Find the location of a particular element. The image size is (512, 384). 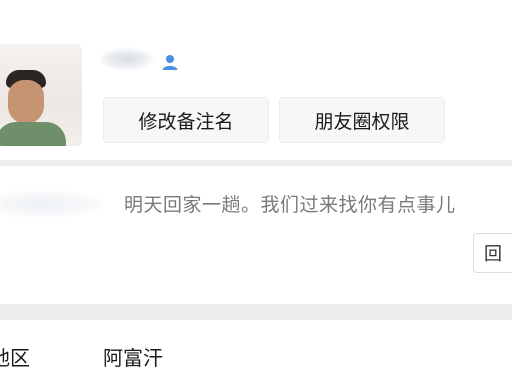

moments-permission-button: 朋友圈权限 is located at coordinates (362, 120).